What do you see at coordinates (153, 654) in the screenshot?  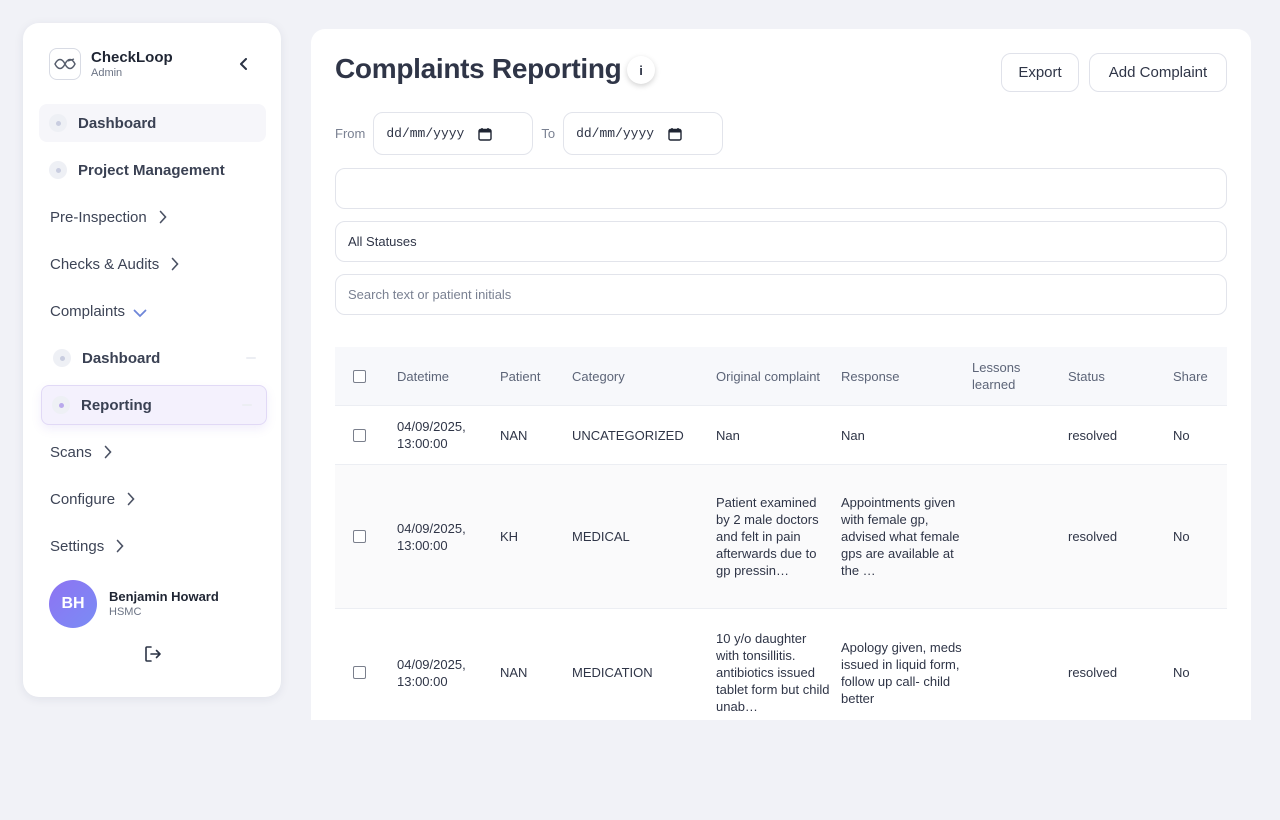 I see `logout-icon` at bounding box center [153, 654].